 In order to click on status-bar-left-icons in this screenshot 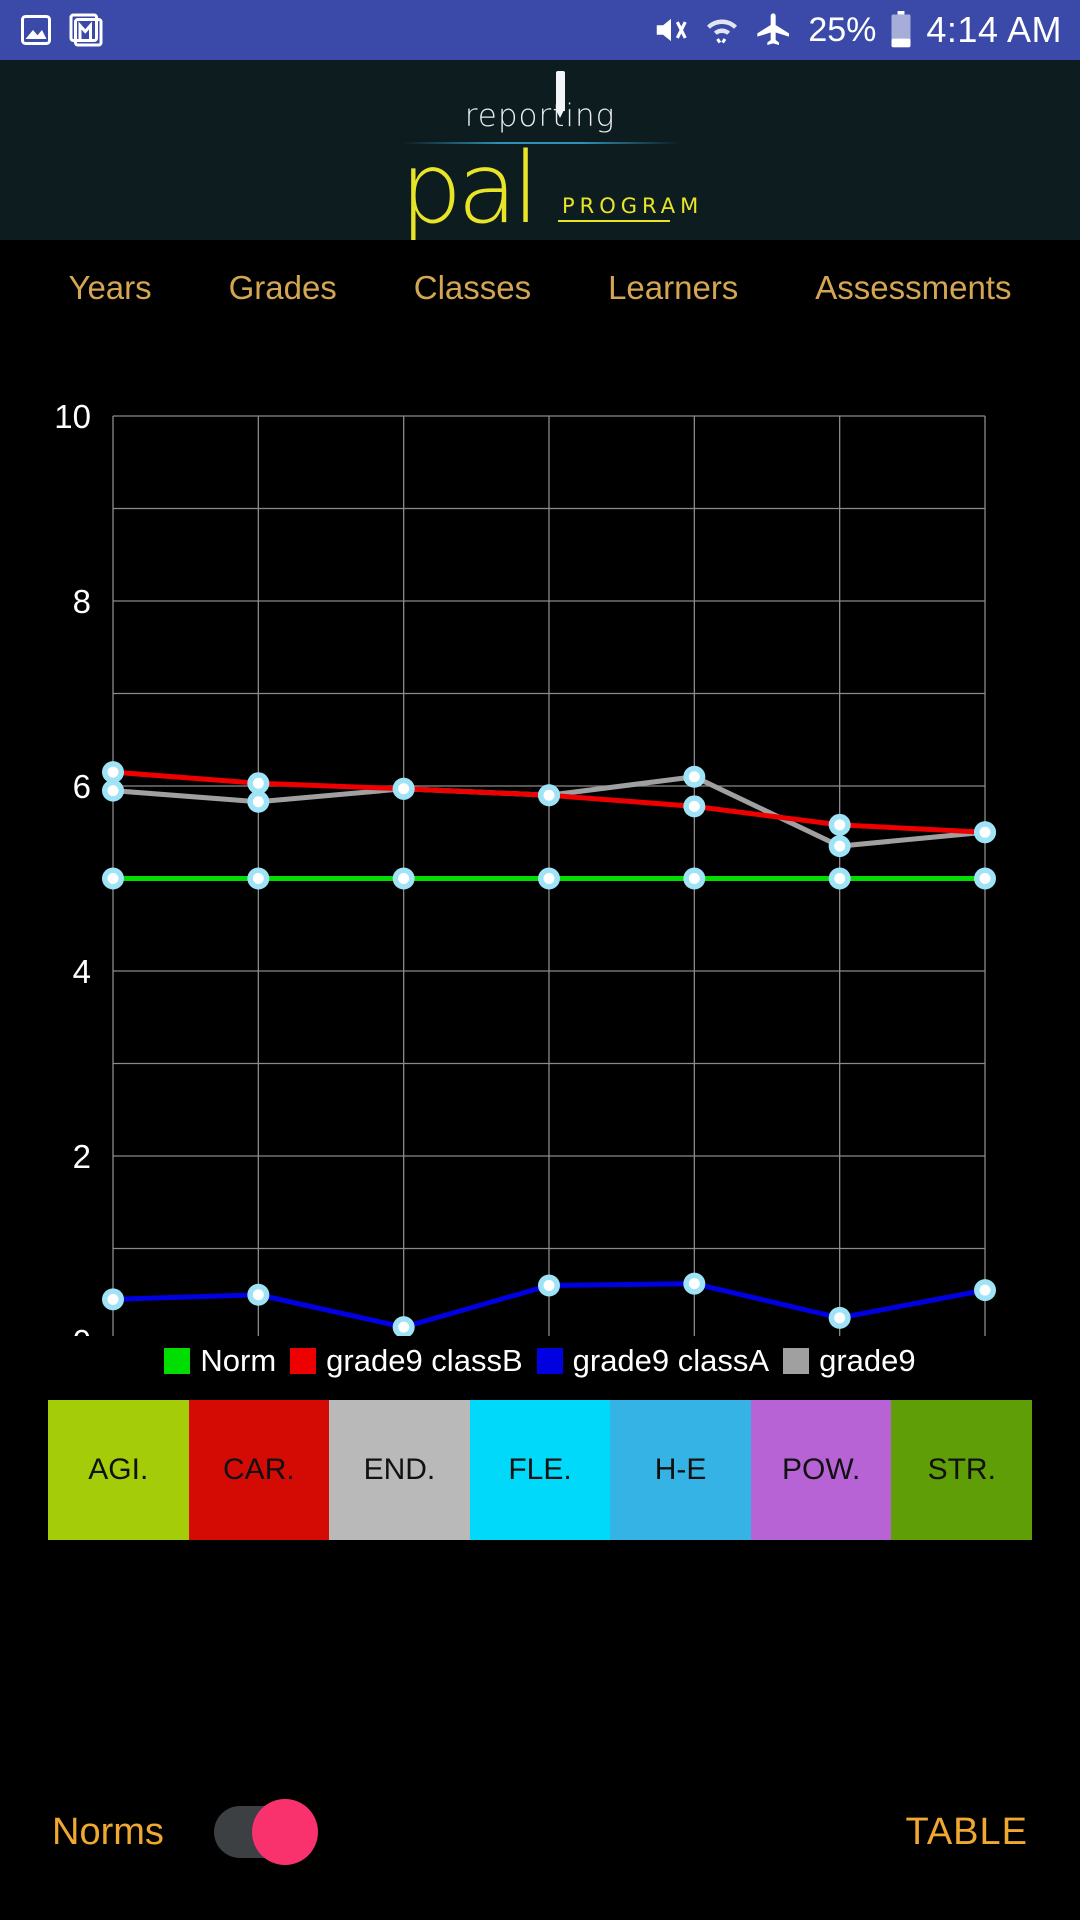, I will do `click(61, 30)`.